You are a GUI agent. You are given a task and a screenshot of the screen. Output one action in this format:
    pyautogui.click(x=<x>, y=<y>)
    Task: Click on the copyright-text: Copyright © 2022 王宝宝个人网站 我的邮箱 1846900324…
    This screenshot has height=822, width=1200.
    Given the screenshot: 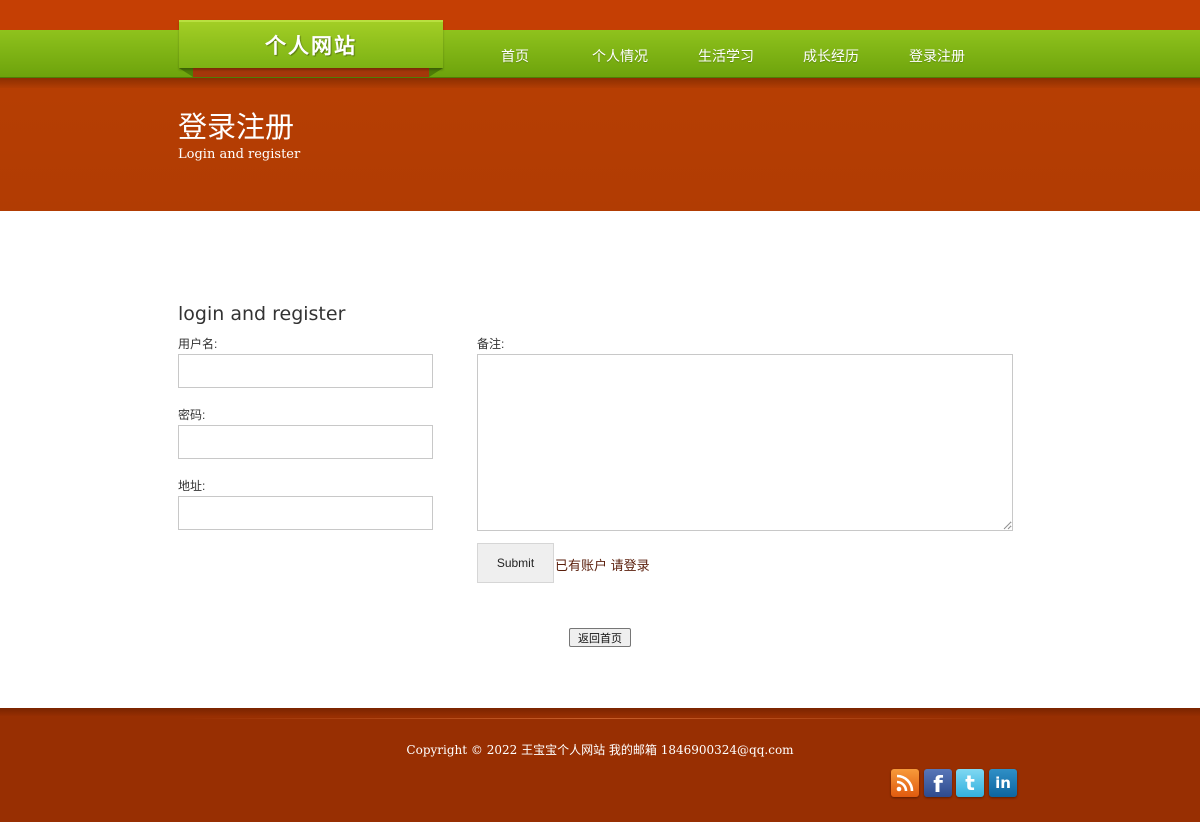 What is the action you would take?
    pyautogui.click(x=600, y=750)
    